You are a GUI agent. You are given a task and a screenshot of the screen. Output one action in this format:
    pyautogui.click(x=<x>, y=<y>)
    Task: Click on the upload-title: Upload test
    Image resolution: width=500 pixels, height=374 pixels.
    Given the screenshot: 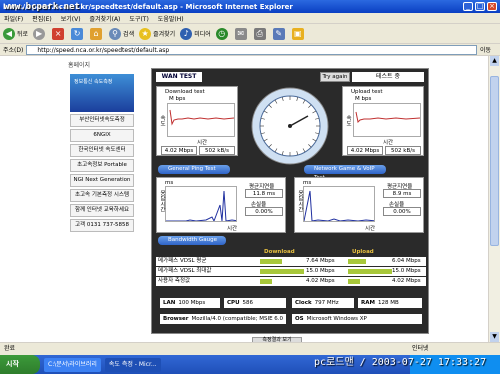 What is the action you would take?
    pyautogui.click(x=367, y=92)
    